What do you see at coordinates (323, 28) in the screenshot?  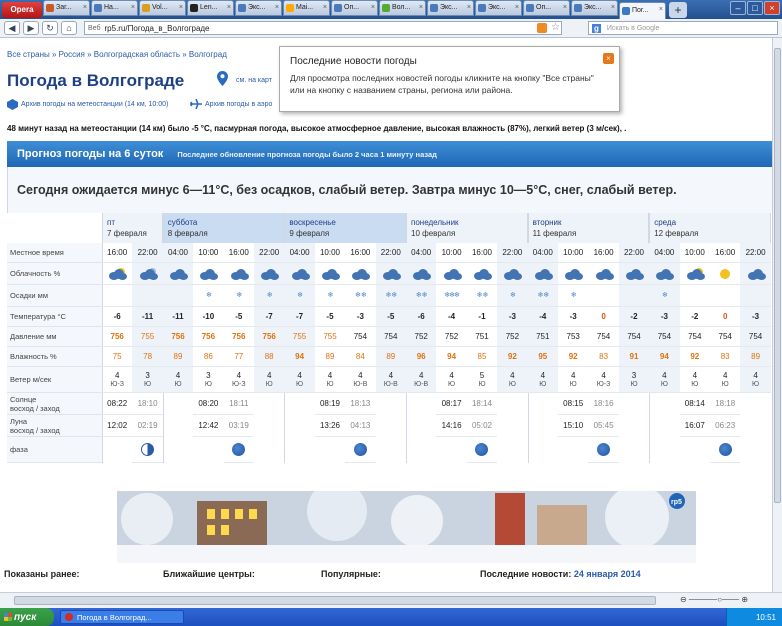 I see `url-field: Веб rp5.ru/Погода_в_Волгограде ☆` at bounding box center [323, 28].